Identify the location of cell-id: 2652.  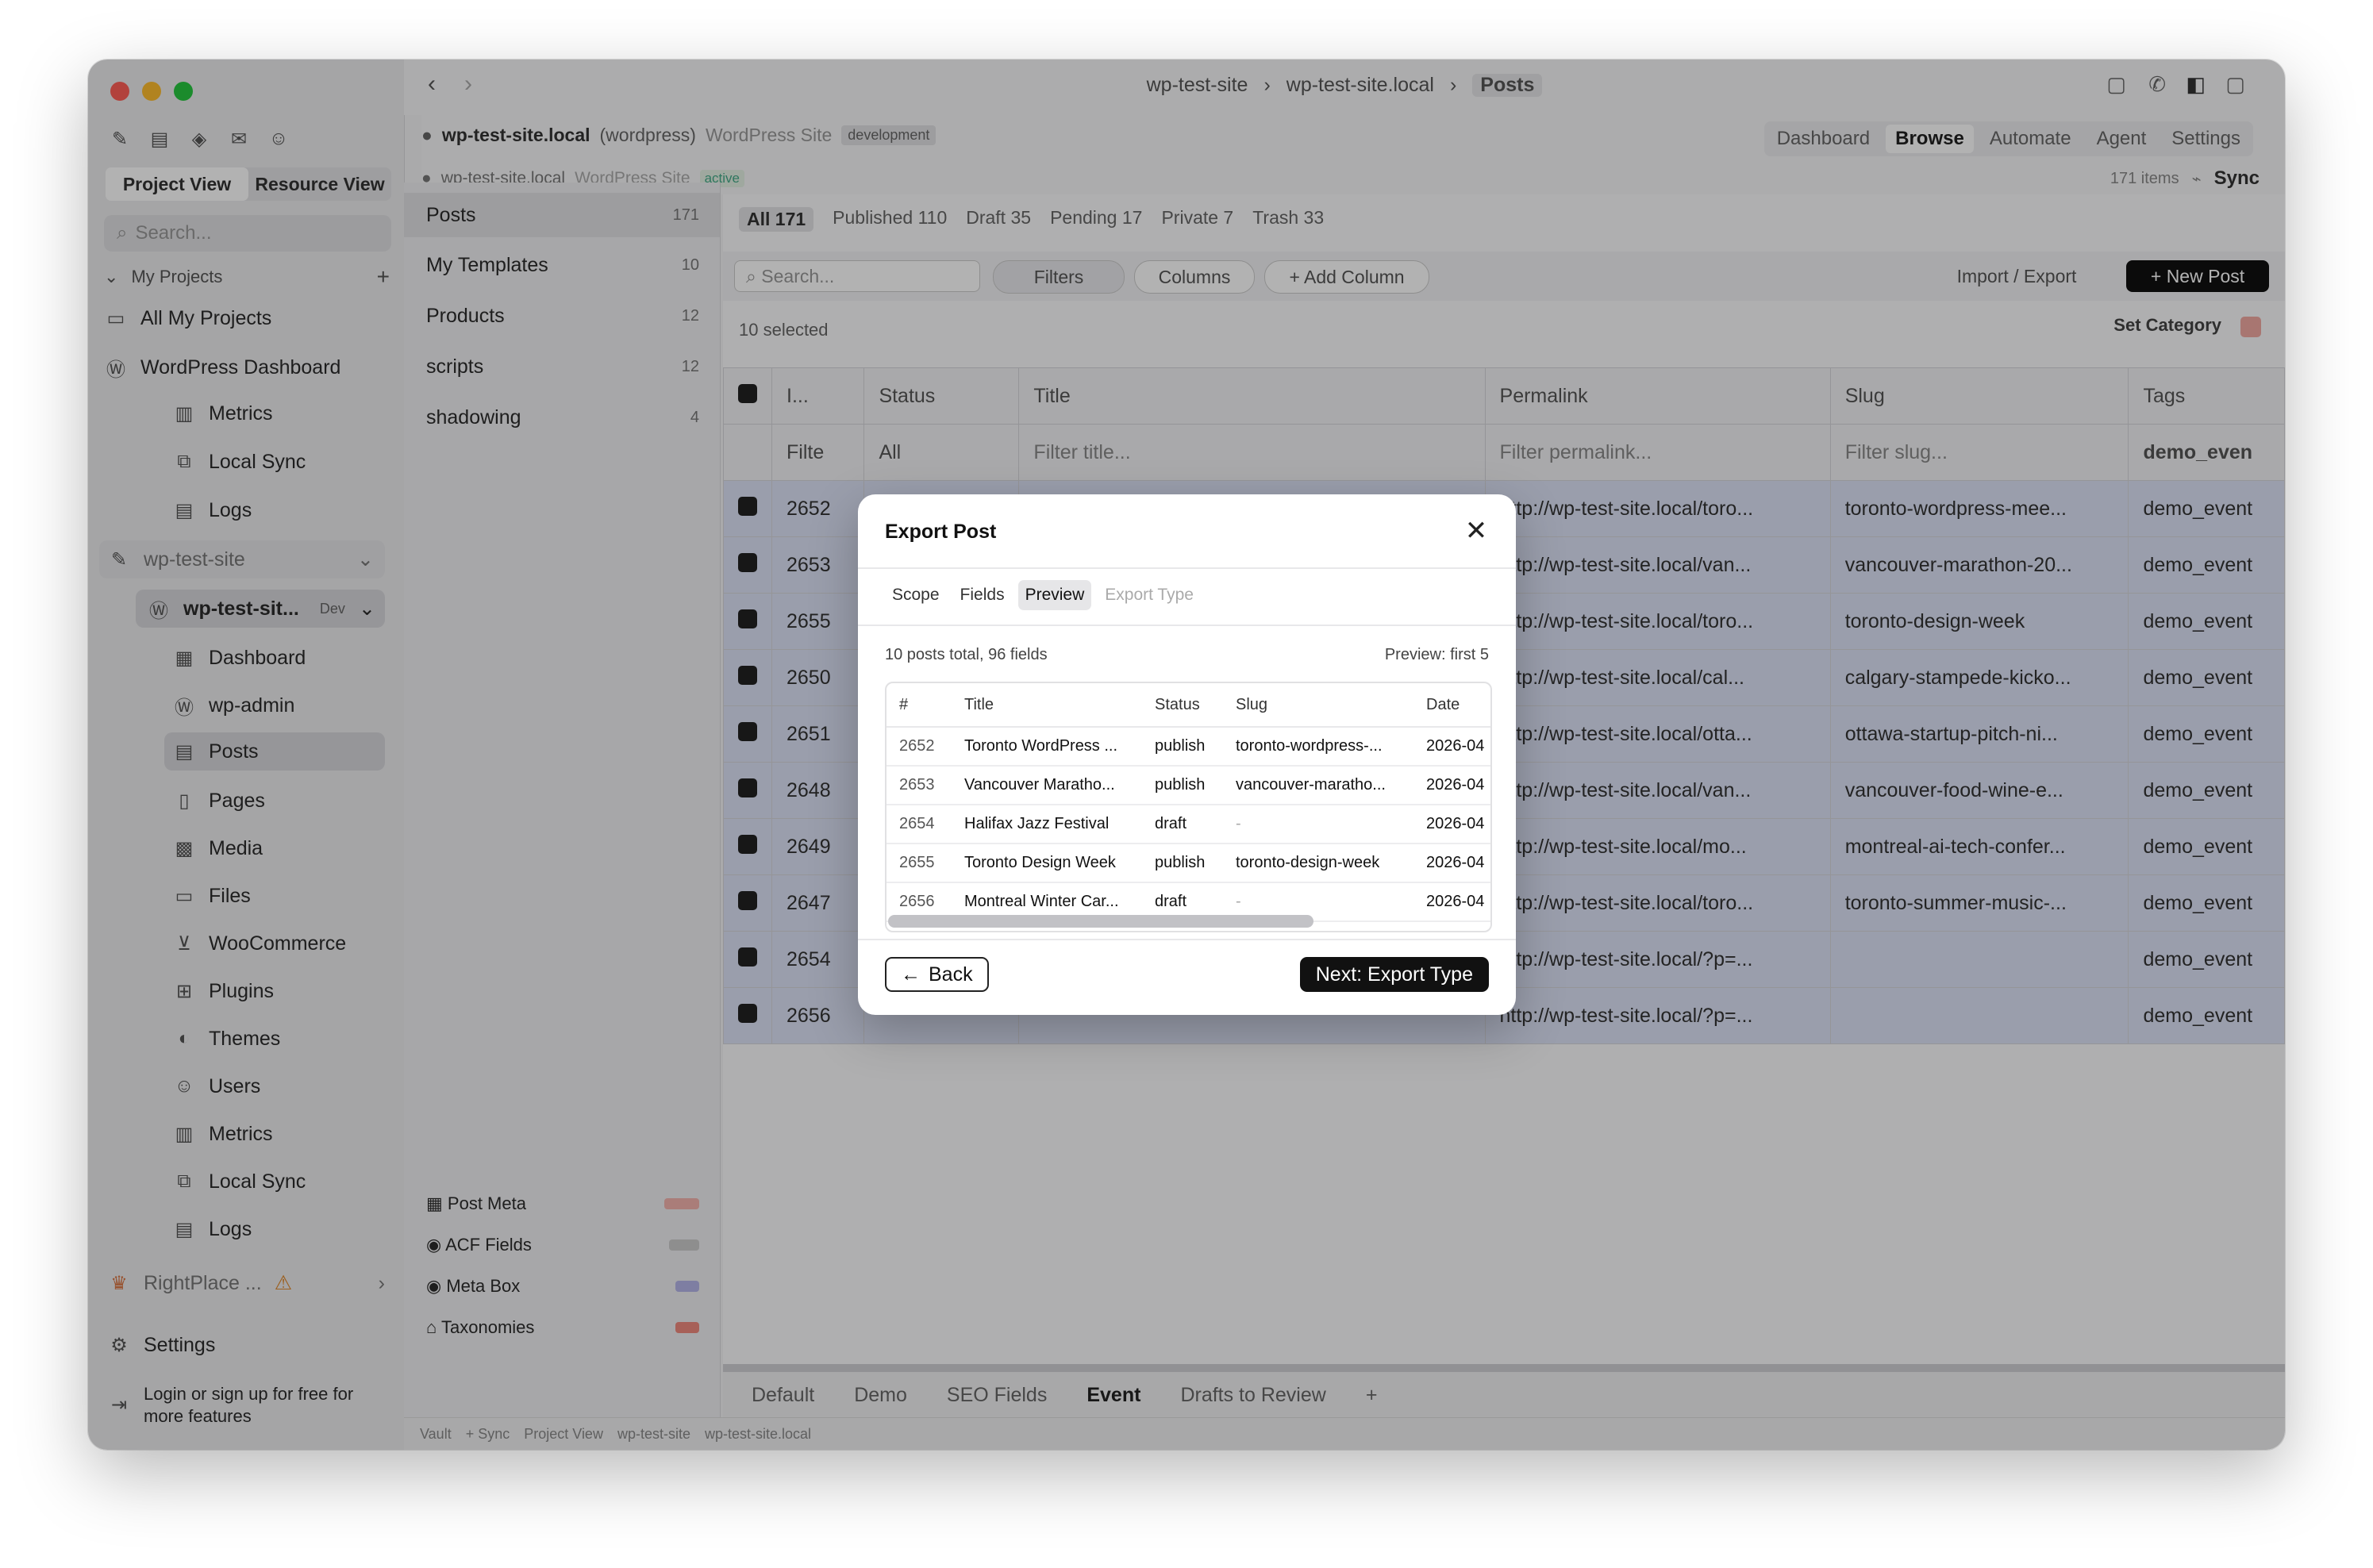
(919, 747).